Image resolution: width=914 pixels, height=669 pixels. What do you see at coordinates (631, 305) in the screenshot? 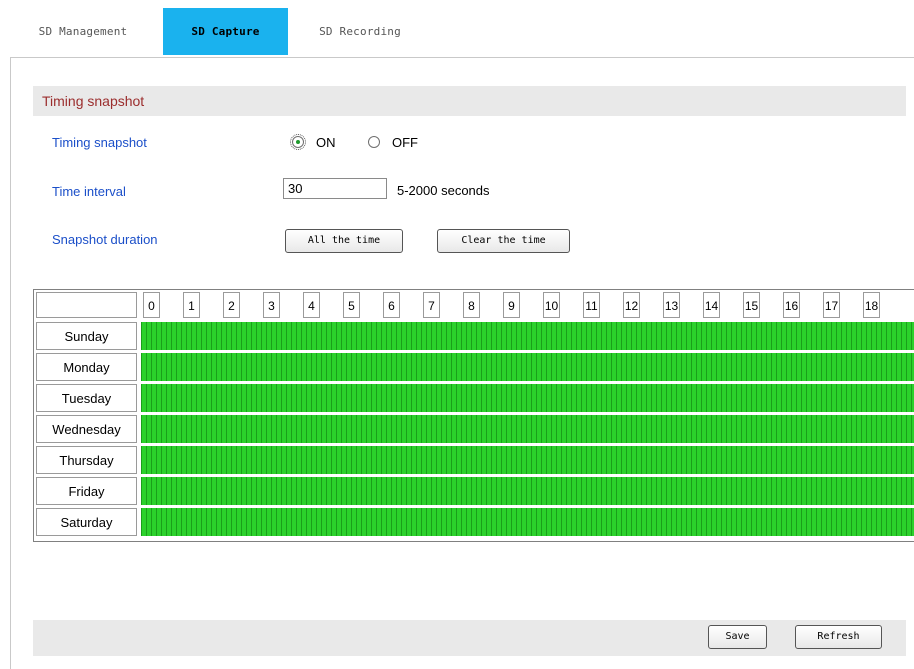
I see `hour-header-12: 12` at bounding box center [631, 305].